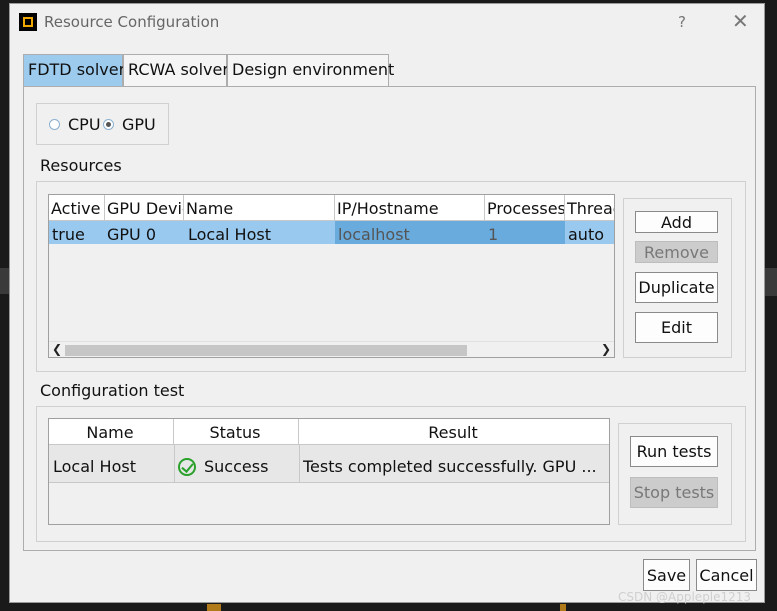 The height and width of the screenshot is (611, 777). Describe the element at coordinates (144, 208) in the screenshot. I see `column-header-gpu-device: GPU Device` at that location.